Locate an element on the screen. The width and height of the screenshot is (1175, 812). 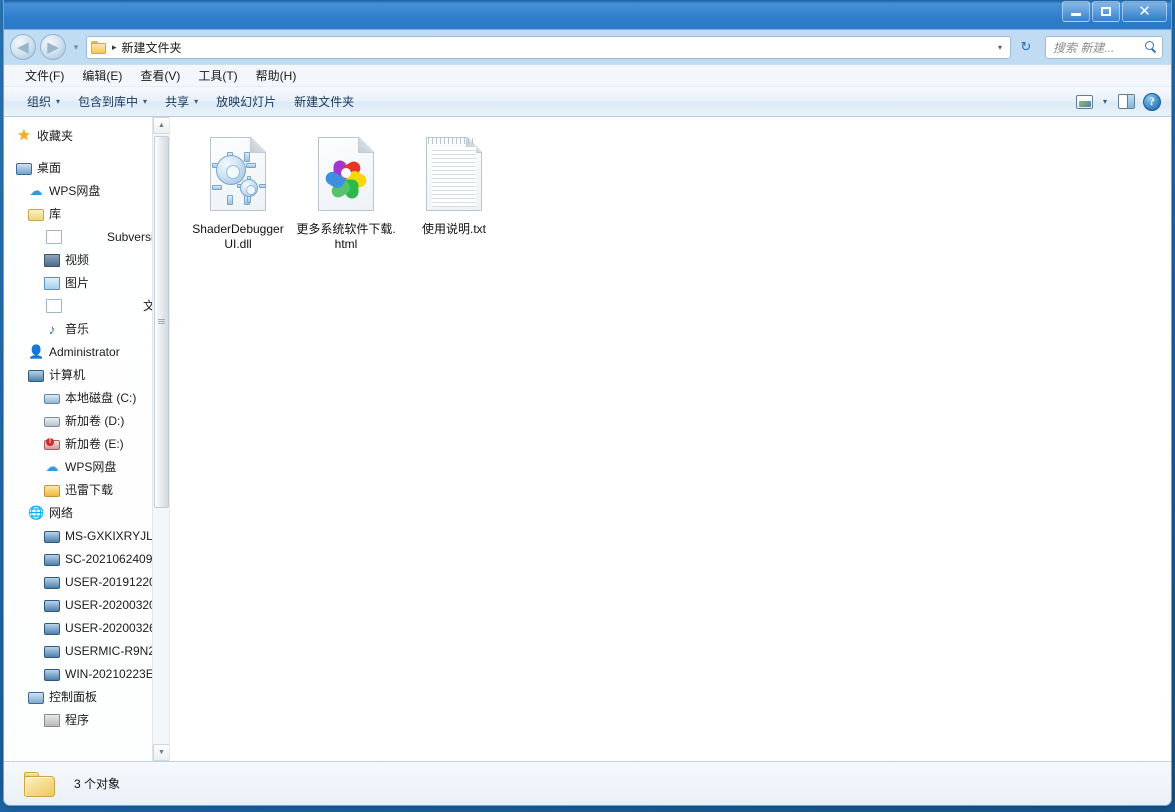
sidebar-item-wps-cloud-1: ☁ WPS网盘 is located at coordinates (86, 190).